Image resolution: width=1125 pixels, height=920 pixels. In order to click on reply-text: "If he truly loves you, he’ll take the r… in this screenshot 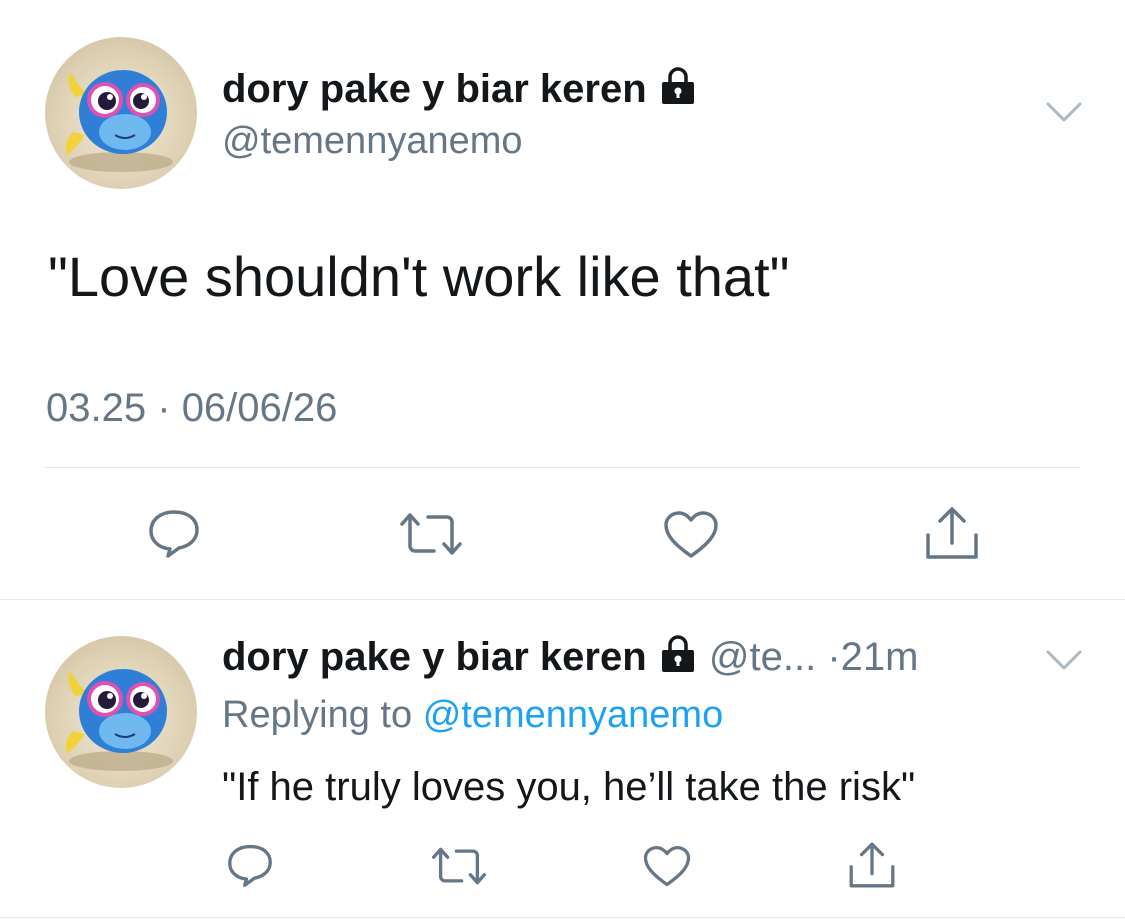, I will do `click(569, 787)`.